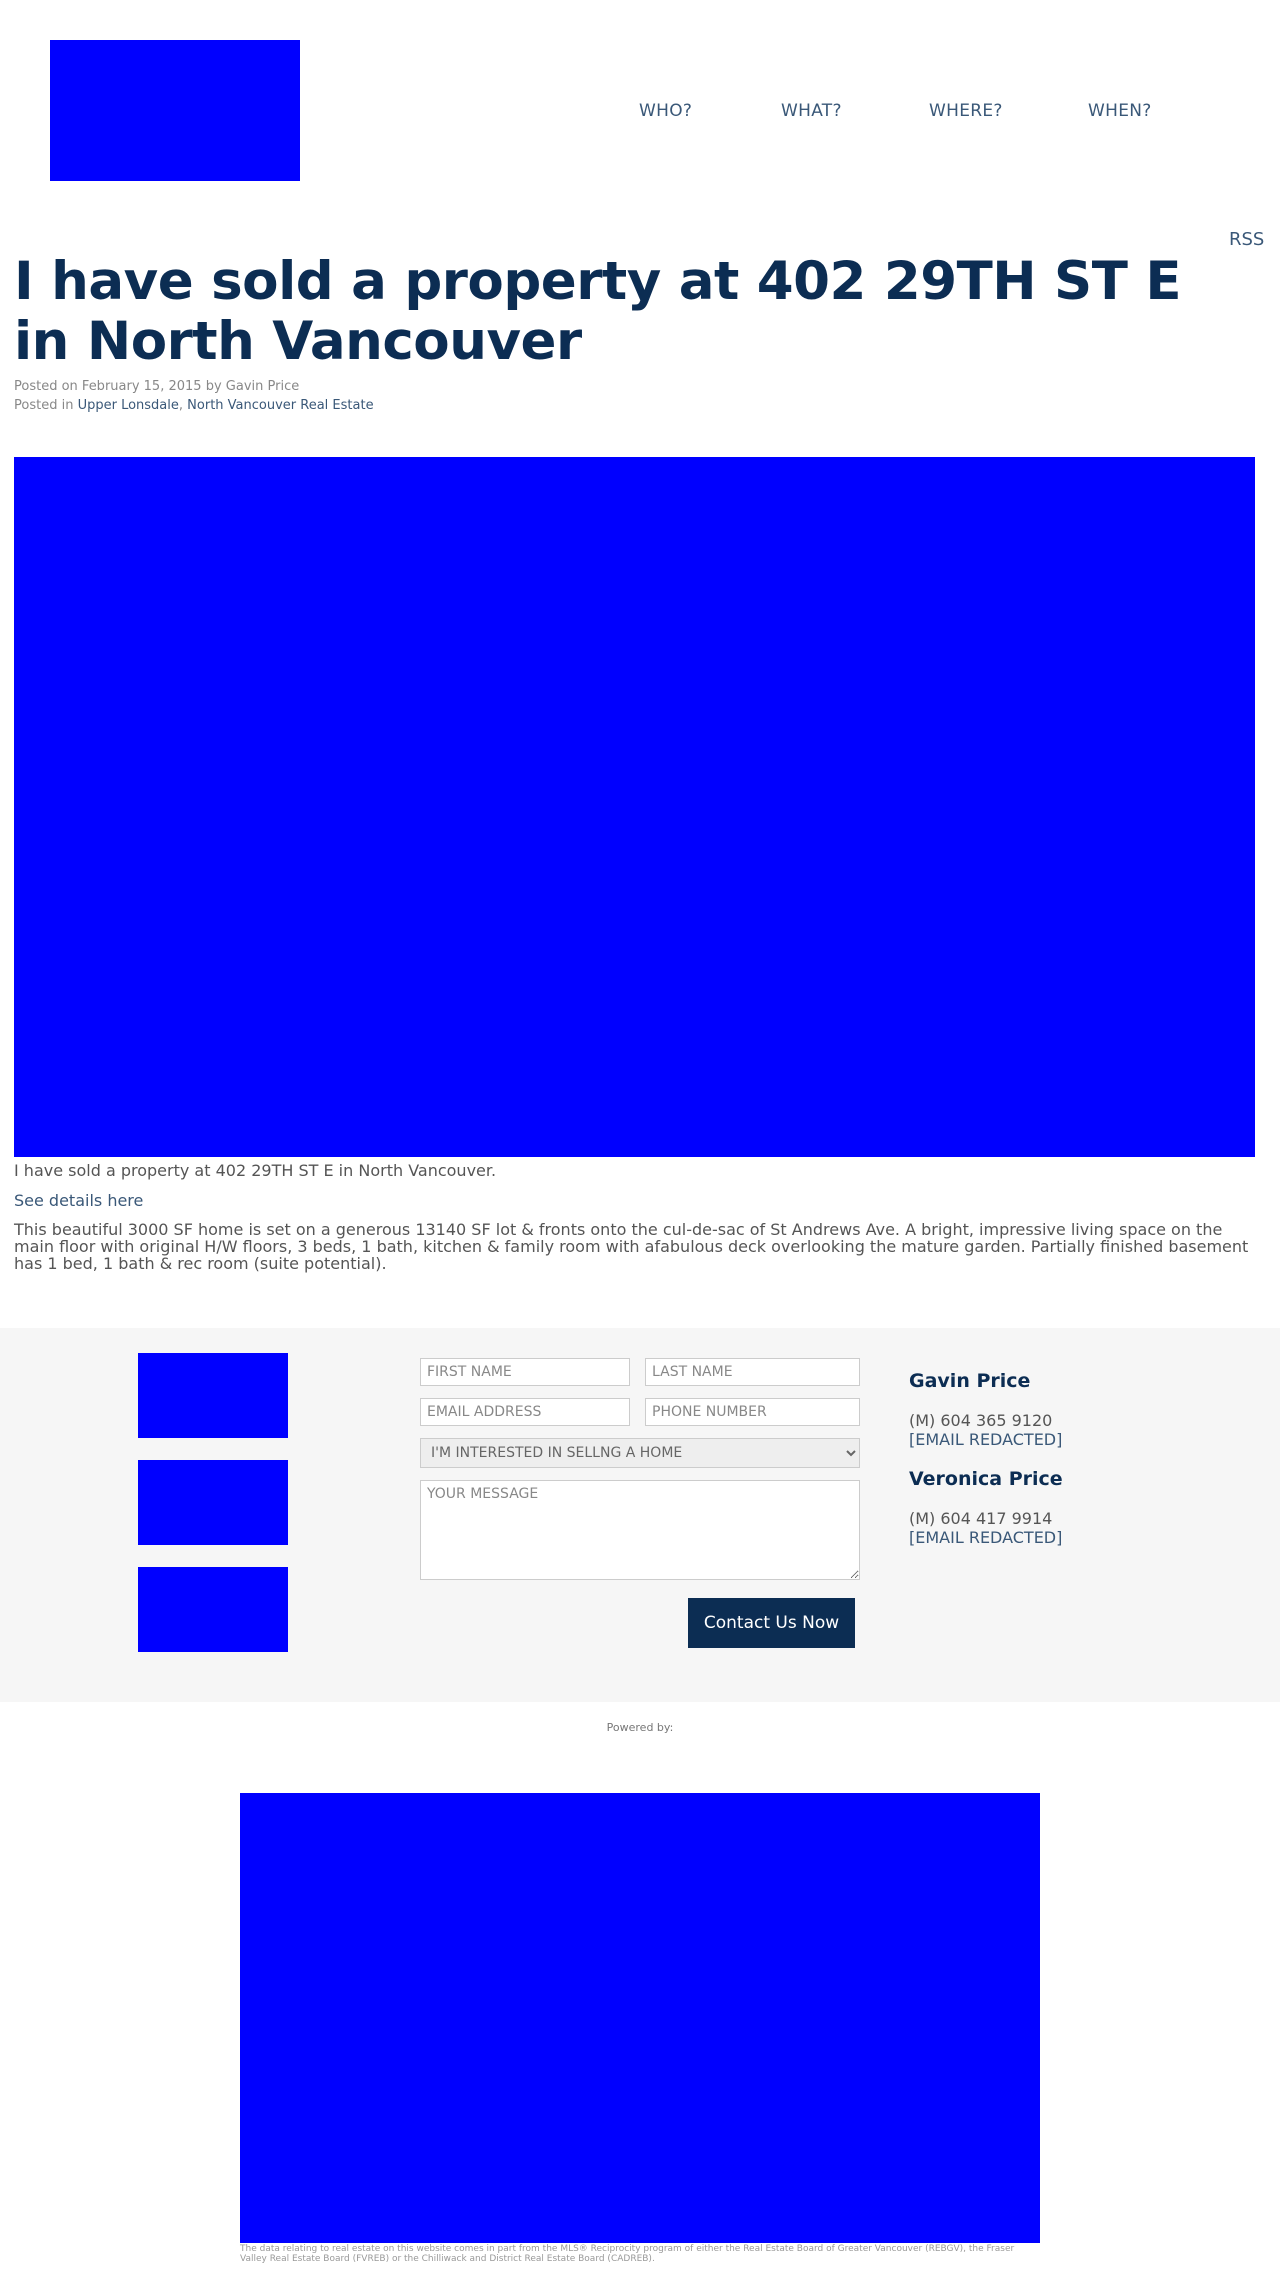 This screenshot has height=2285, width=1280. Describe the element at coordinates (771, 1623) in the screenshot. I see `contact-us-button: Contact Us Now` at that location.